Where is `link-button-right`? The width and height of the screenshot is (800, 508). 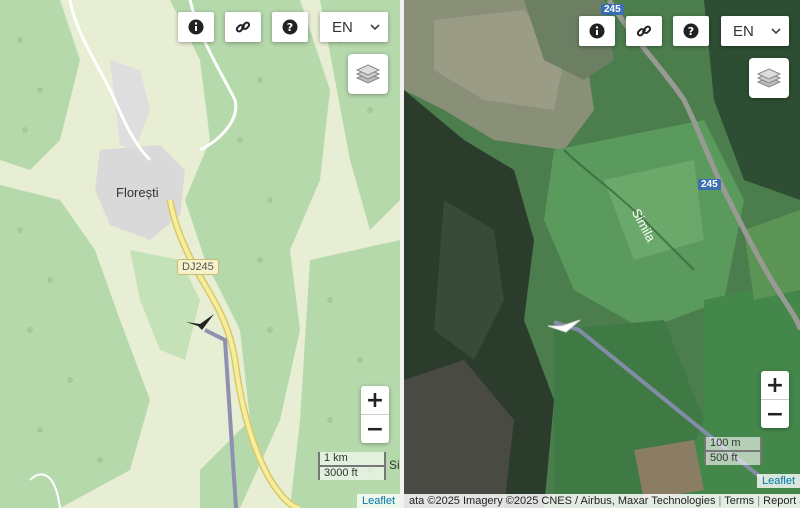
link-button-right is located at coordinates (644, 31).